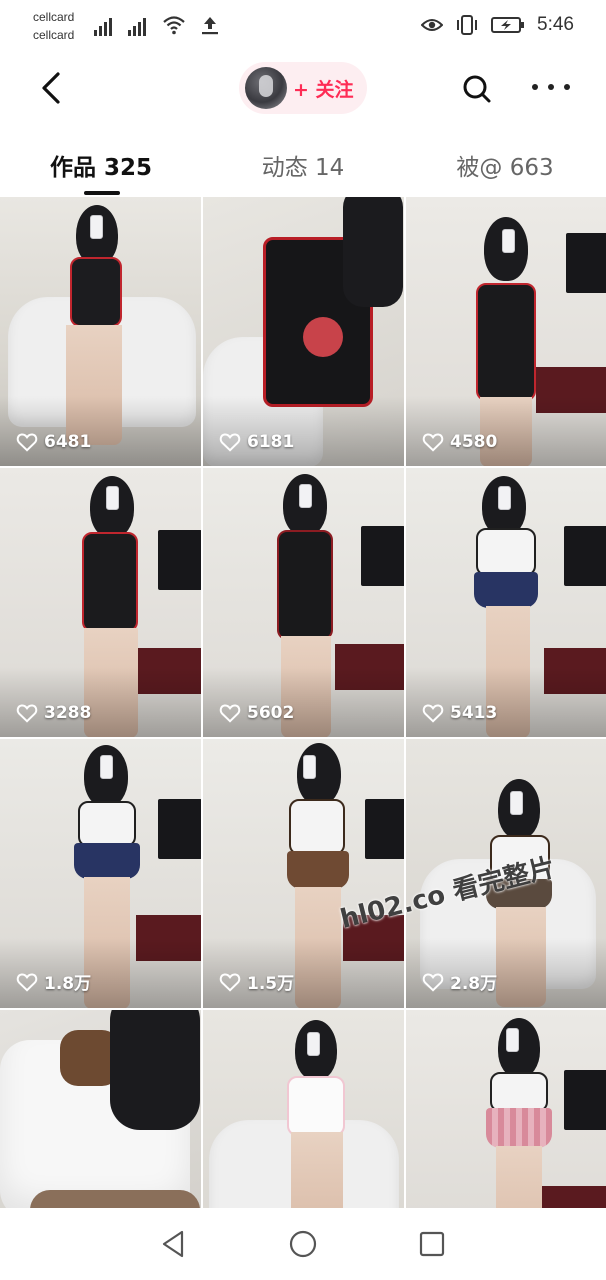 Image resolution: width=606 pixels, height=1280 pixels. I want to click on video-thumbnail: 5413, so click(506, 602).